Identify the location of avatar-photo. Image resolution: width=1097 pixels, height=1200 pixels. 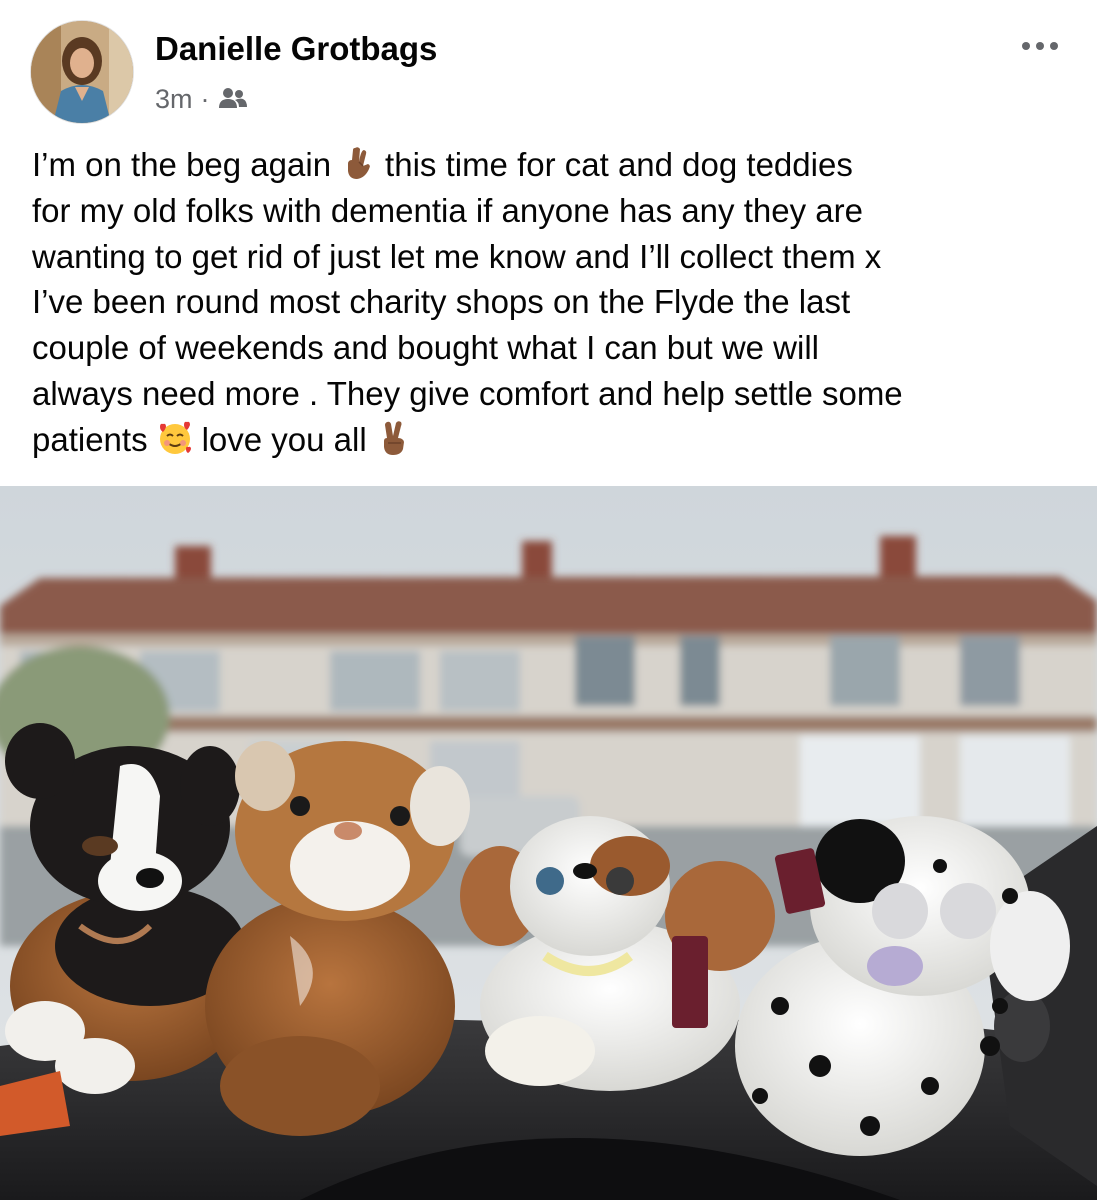
(82, 72).